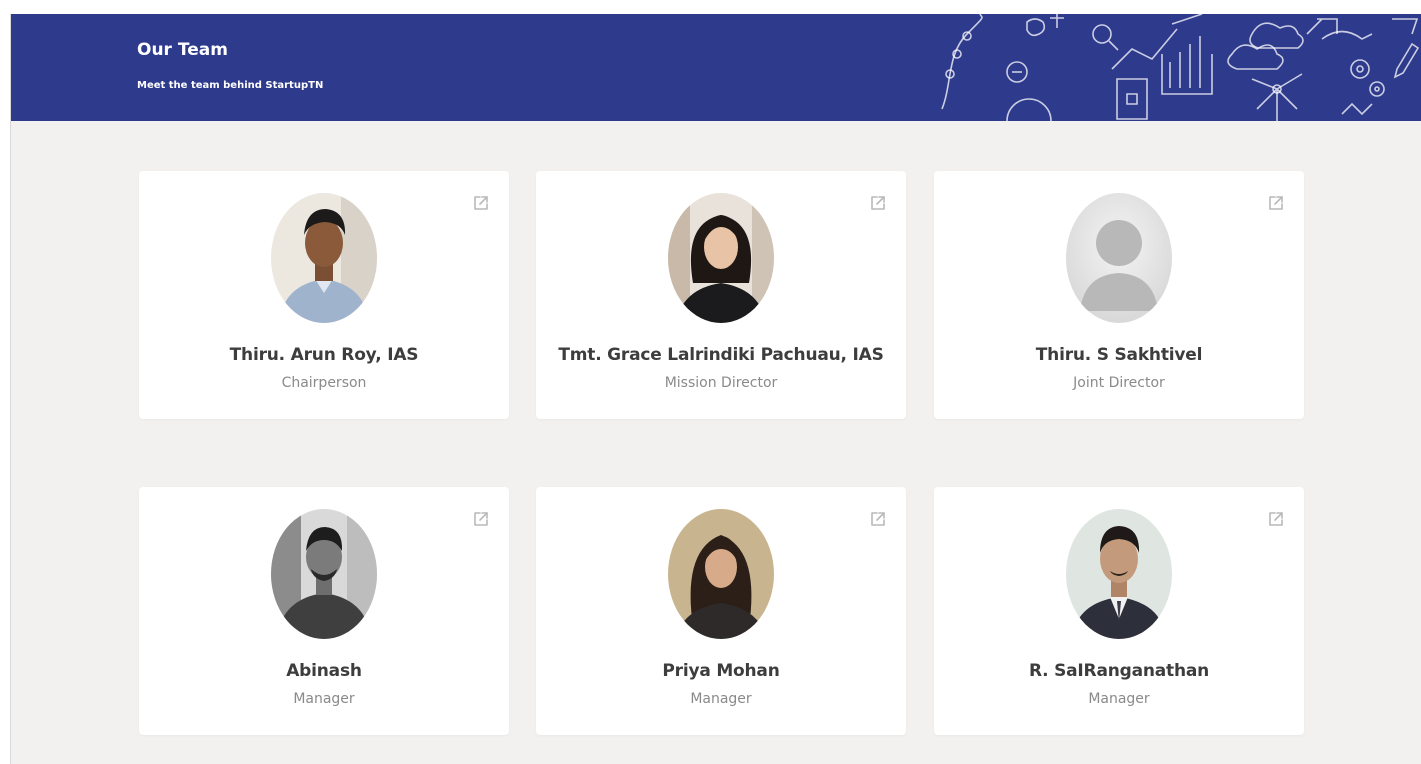 This screenshot has height=764, width=1421. What do you see at coordinates (324, 355) in the screenshot?
I see `member-name: Thiru. Arun Roy, IAS` at bounding box center [324, 355].